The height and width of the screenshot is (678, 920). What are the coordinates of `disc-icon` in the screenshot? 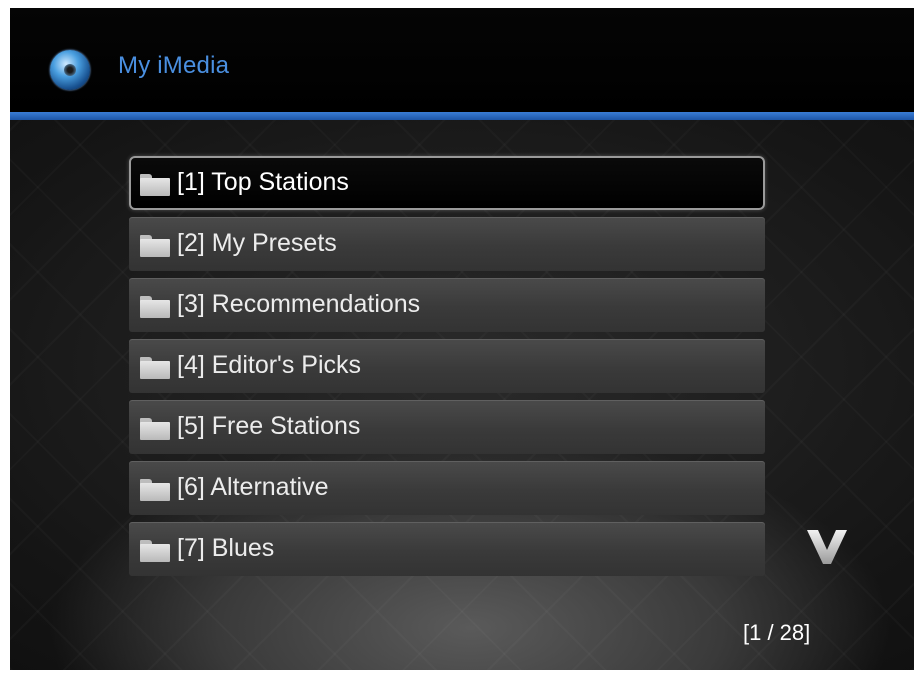 It's located at (70, 70).